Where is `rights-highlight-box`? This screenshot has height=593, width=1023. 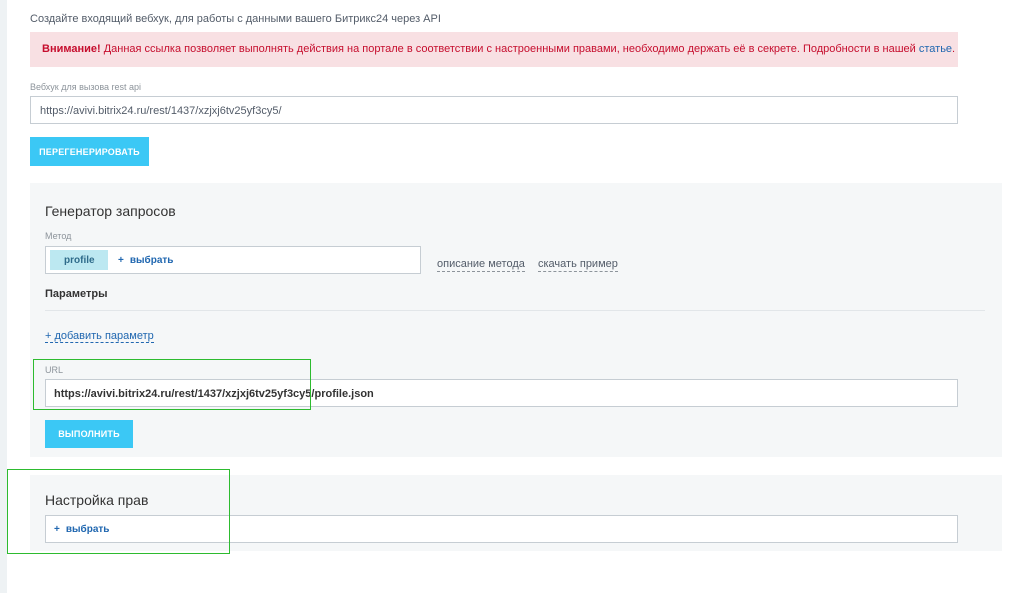
rights-highlight-box is located at coordinates (118, 511).